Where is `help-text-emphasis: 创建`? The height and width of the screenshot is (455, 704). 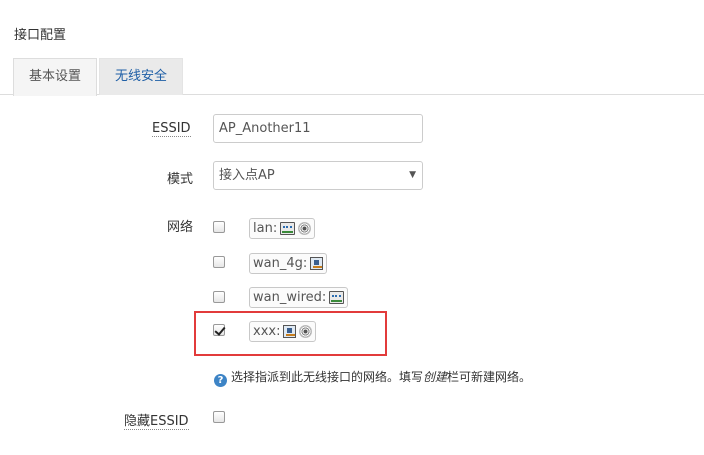
help-text-emphasis: 创建 is located at coordinates (435, 377).